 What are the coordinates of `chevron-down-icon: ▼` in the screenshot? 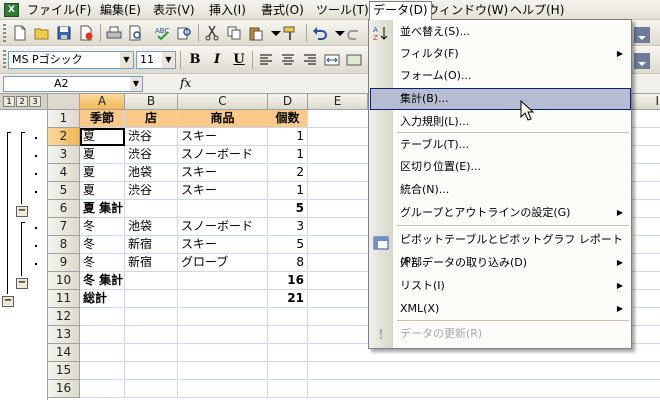 It's located at (136, 84).